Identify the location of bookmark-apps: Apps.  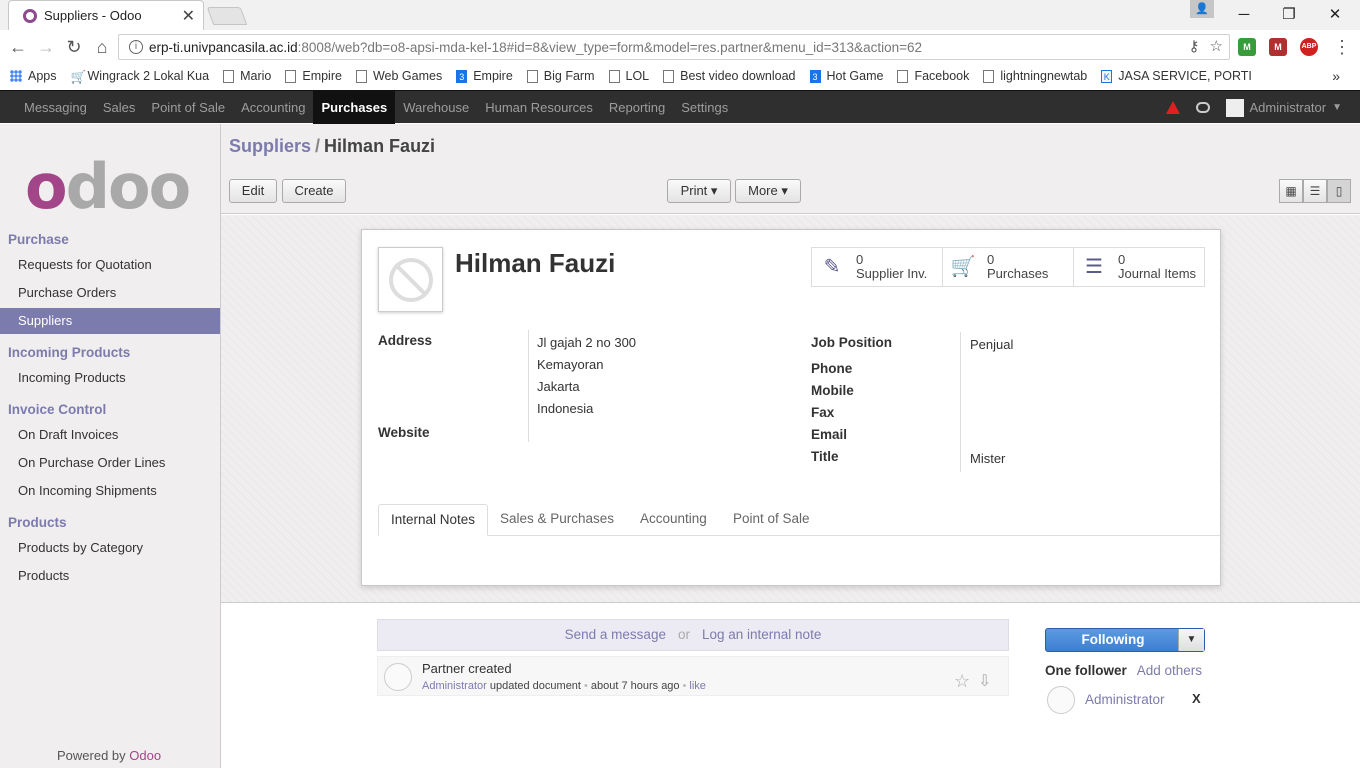
(33, 76).